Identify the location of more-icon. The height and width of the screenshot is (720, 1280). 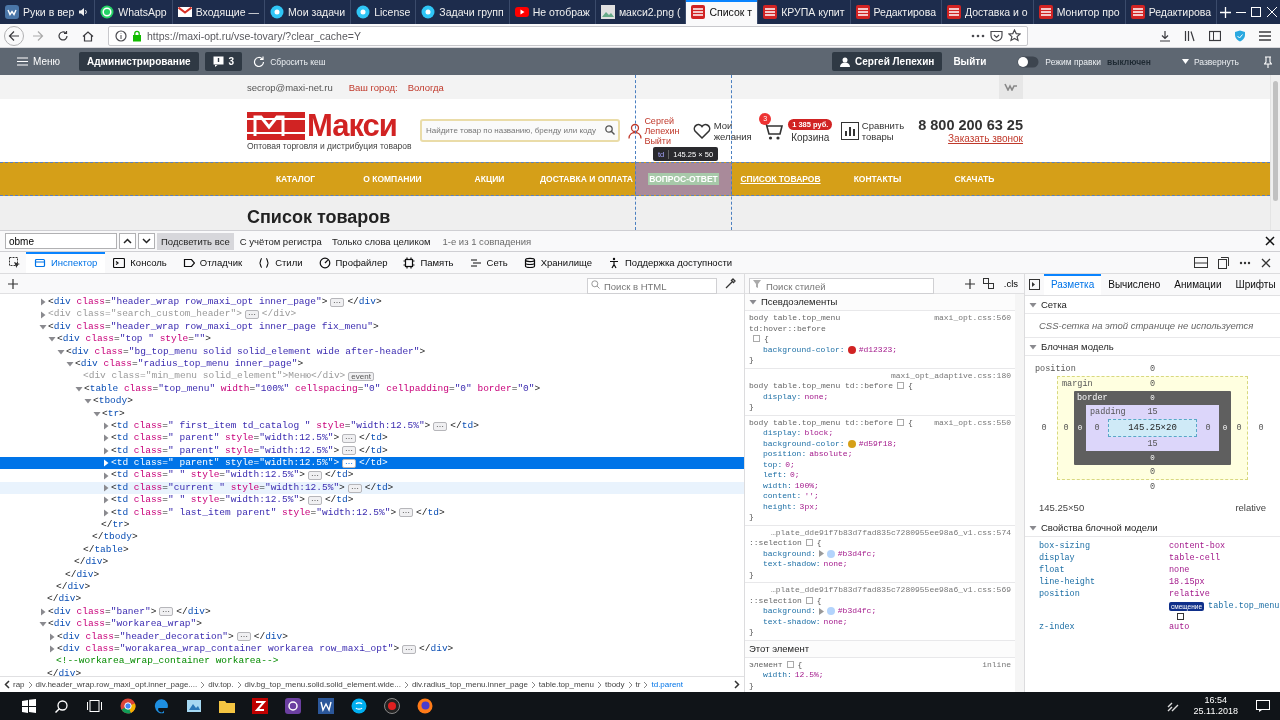
(978, 35).